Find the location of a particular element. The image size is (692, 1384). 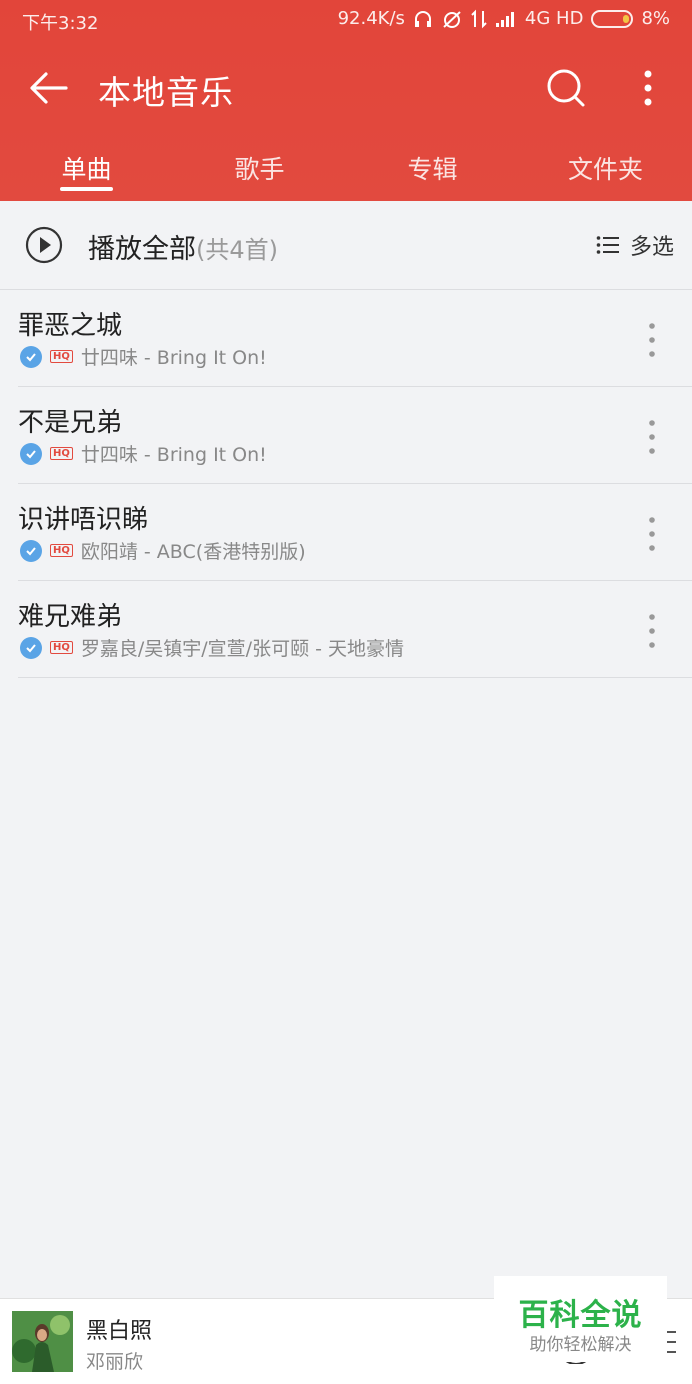

play-all-text: 播放全部 is located at coordinates (142, 249).